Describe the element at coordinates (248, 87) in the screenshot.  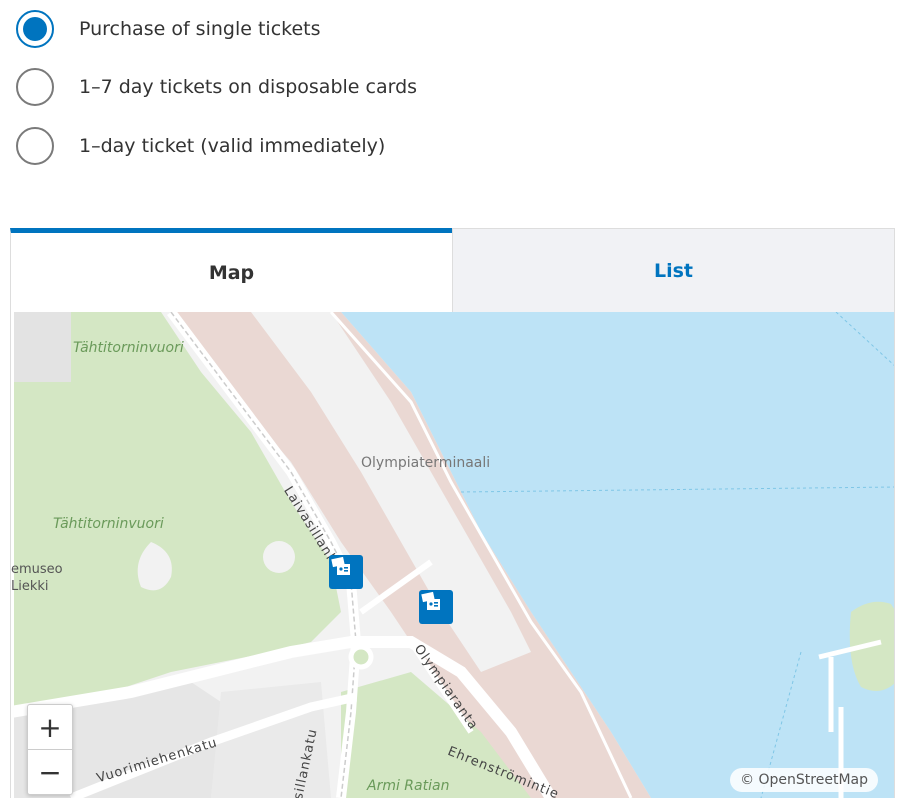
I see `ticket-option-label: 1–7 day tickets on disposable cards` at that location.